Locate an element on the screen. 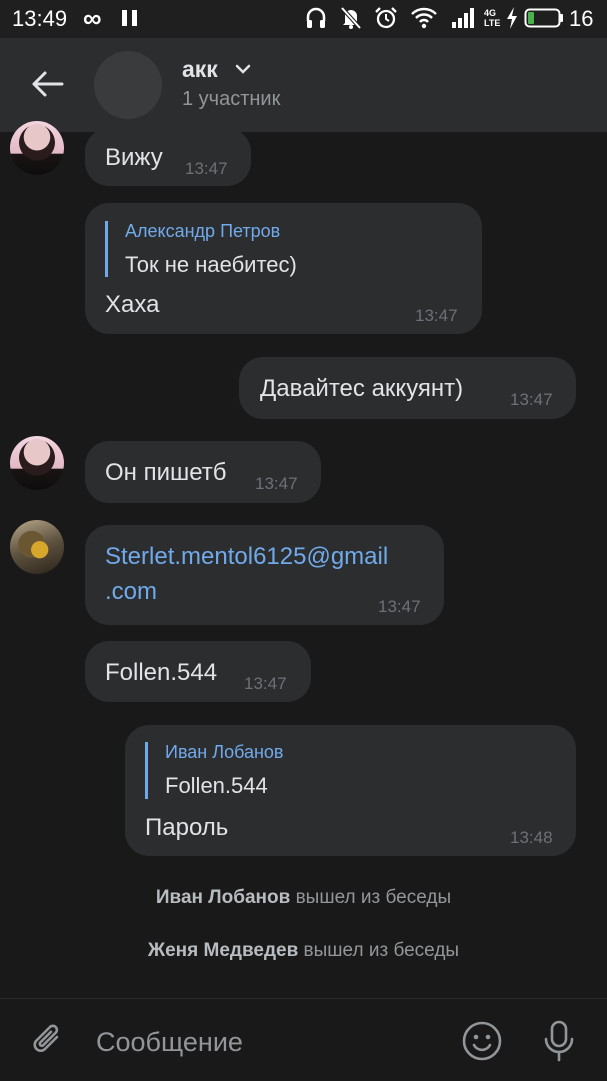 Image resolution: width=607 pixels, height=1081 pixels. back-arrow-icon is located at coordinates (47, 84).